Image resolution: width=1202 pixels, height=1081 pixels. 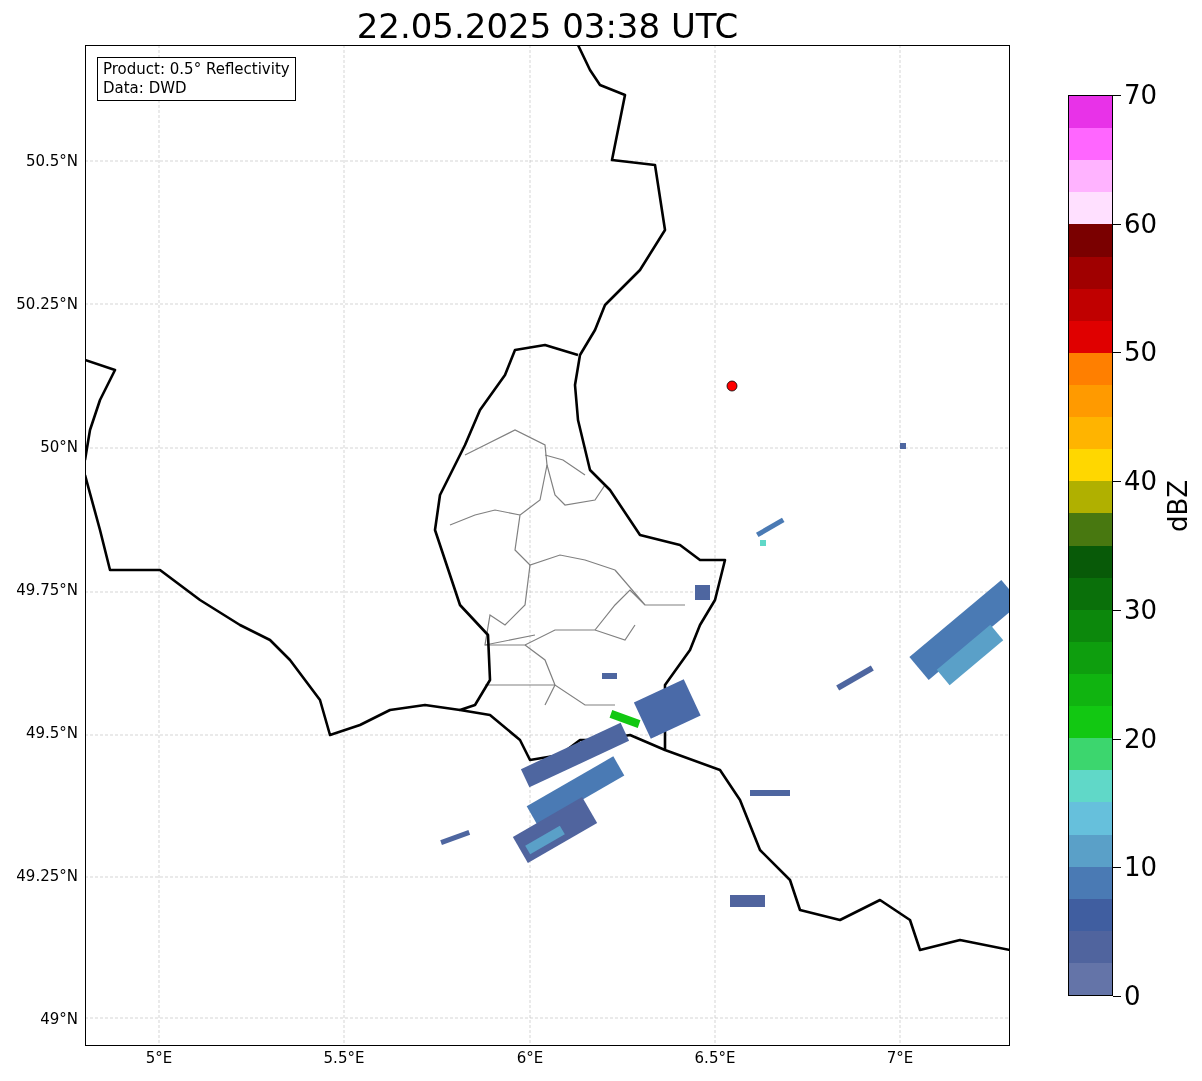 What do you see at coordinates (1141, 95) in the screenshot?
I see `colorbar-tick-label: 70` at bounding box center [1141, 95].